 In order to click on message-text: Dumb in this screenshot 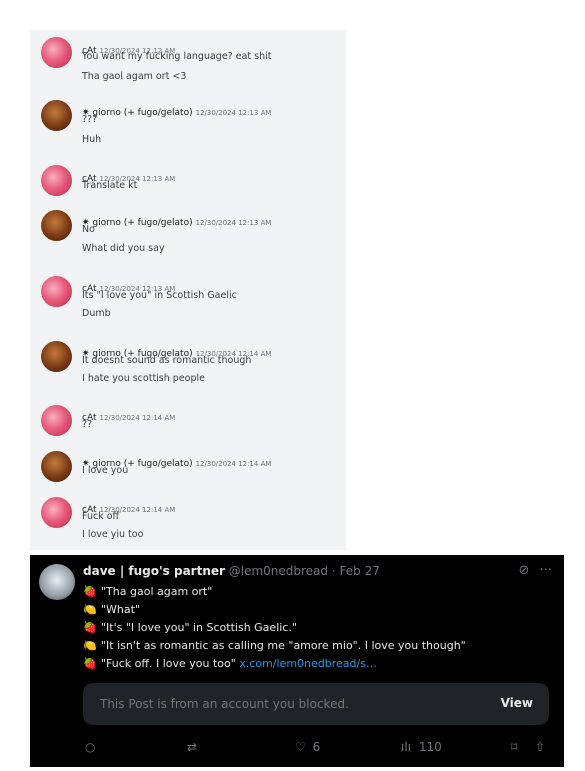, I will do `click(96, 313)`.